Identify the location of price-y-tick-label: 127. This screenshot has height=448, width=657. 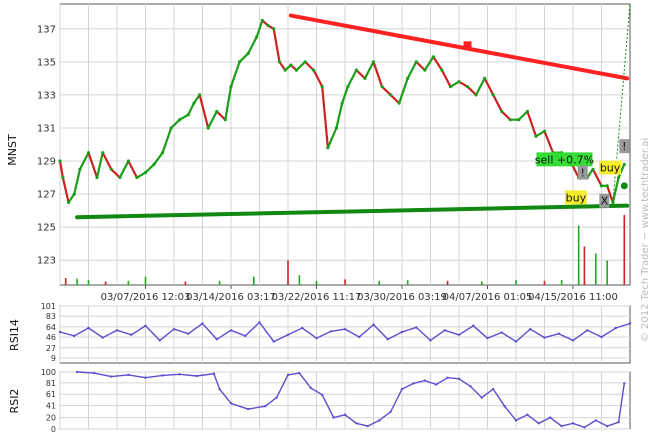
(46, 195).